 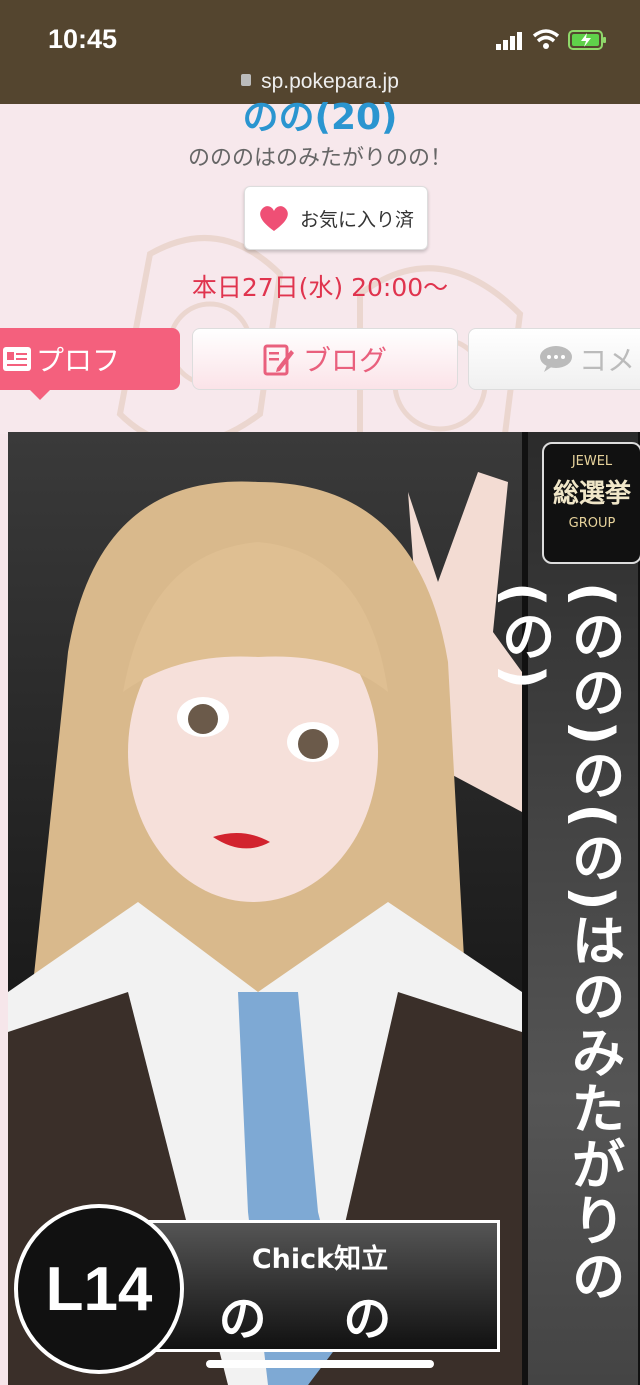 I want to click on tab-profile-label: プロフ, so click(x=78, y=360).